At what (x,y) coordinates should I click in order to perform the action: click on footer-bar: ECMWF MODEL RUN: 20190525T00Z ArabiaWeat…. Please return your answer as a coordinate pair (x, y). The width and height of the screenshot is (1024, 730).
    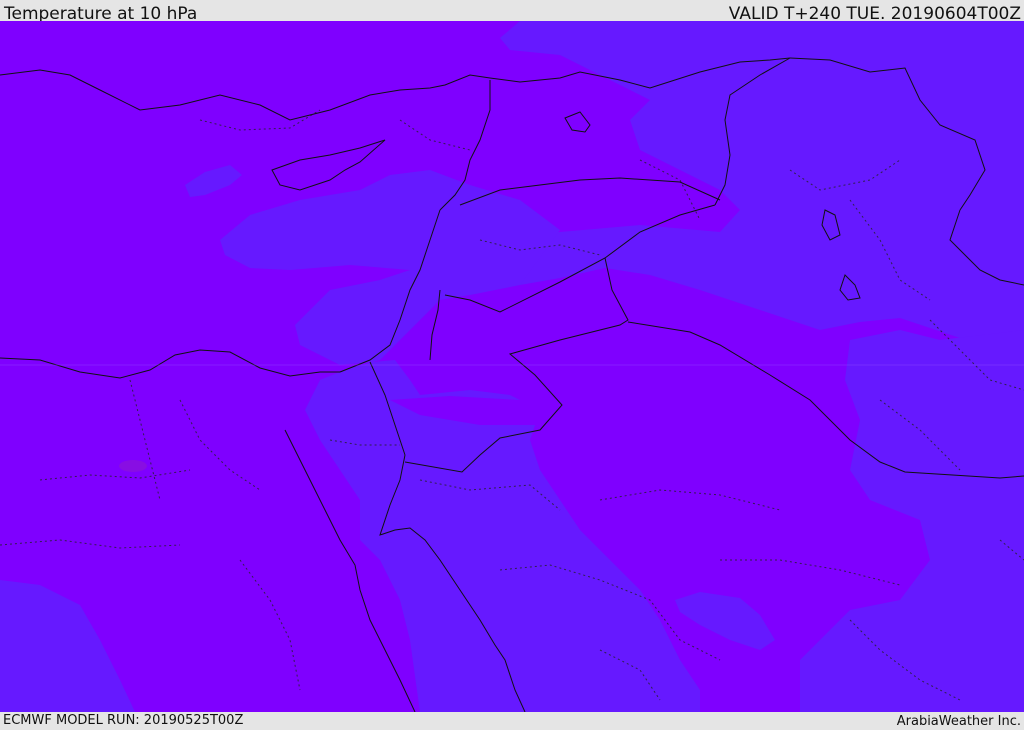
    Looking at the image, I should click on (512, 720).